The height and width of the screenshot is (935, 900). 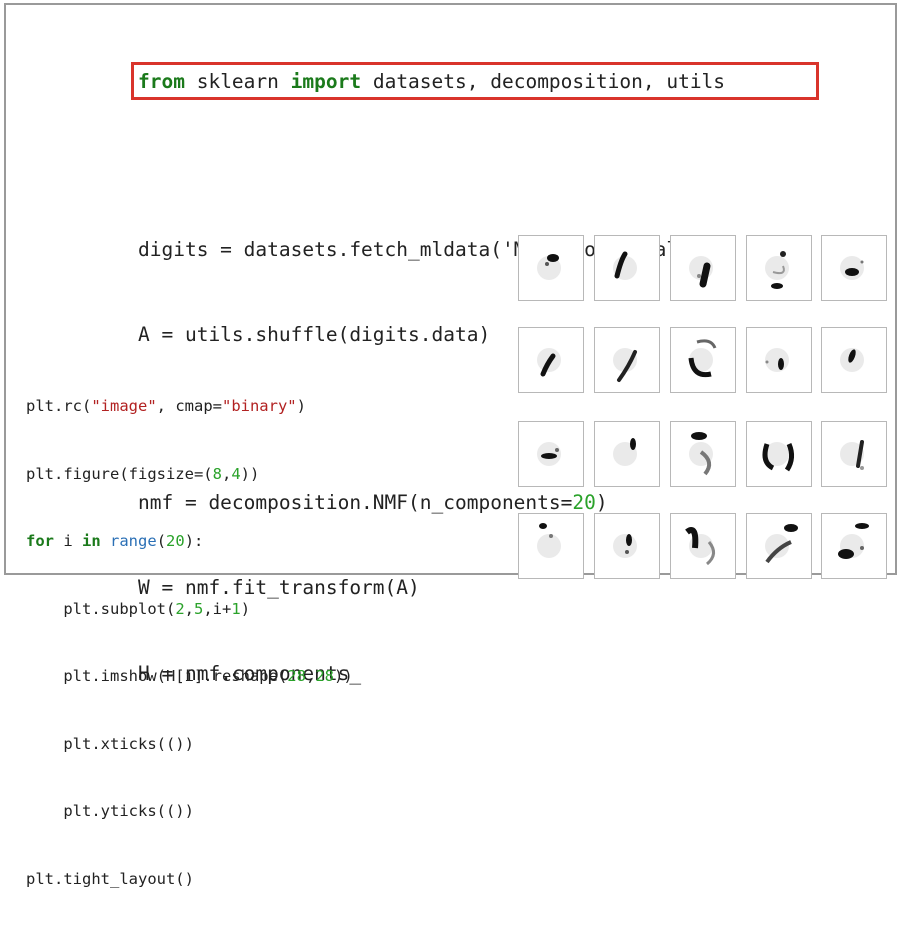 What do you see at coordinates (475, 81) in the screenshot?
I see `fetch-highlight-box` at bounding box center [475, 81].